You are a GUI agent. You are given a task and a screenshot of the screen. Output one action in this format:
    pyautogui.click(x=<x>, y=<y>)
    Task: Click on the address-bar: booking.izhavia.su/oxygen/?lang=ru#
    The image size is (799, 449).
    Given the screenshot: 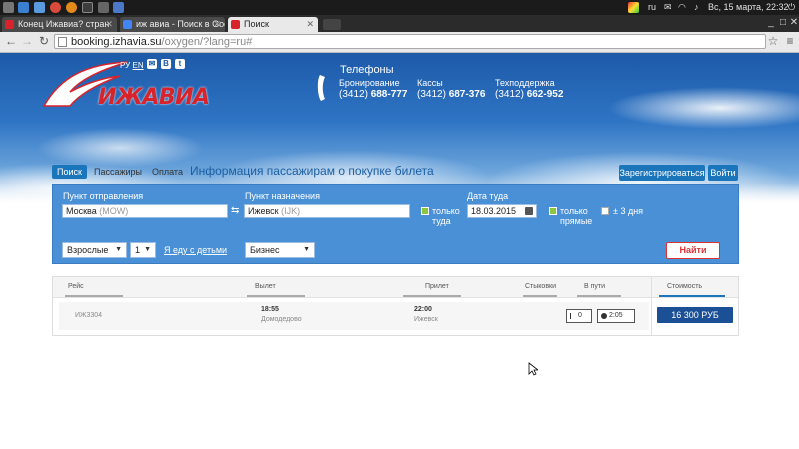 What is the action you would take?
    pyautogui.click(x=410, y=41)
    